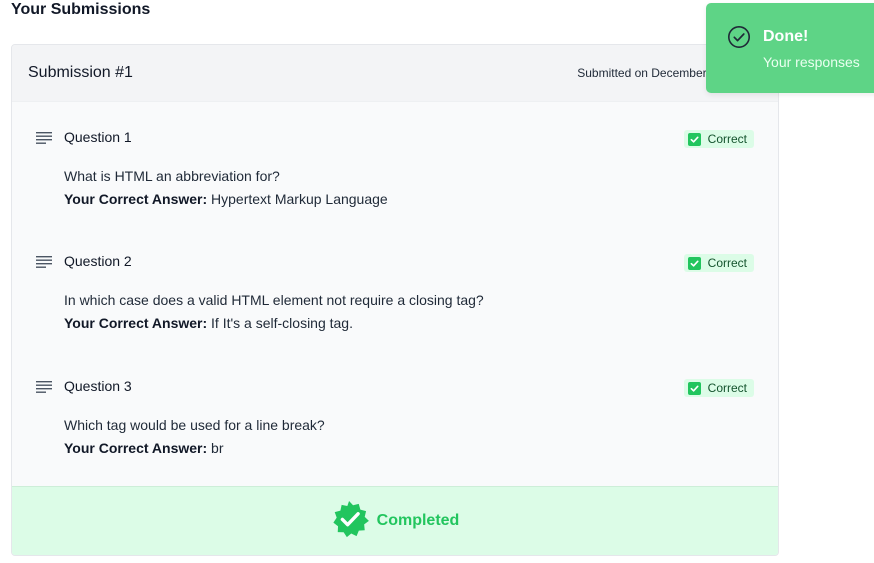 The height and width of the screenshot is (563, 874). Describe the element at coordinates (217, 448) in the screenshot. I see `answer-value: br` at that location.